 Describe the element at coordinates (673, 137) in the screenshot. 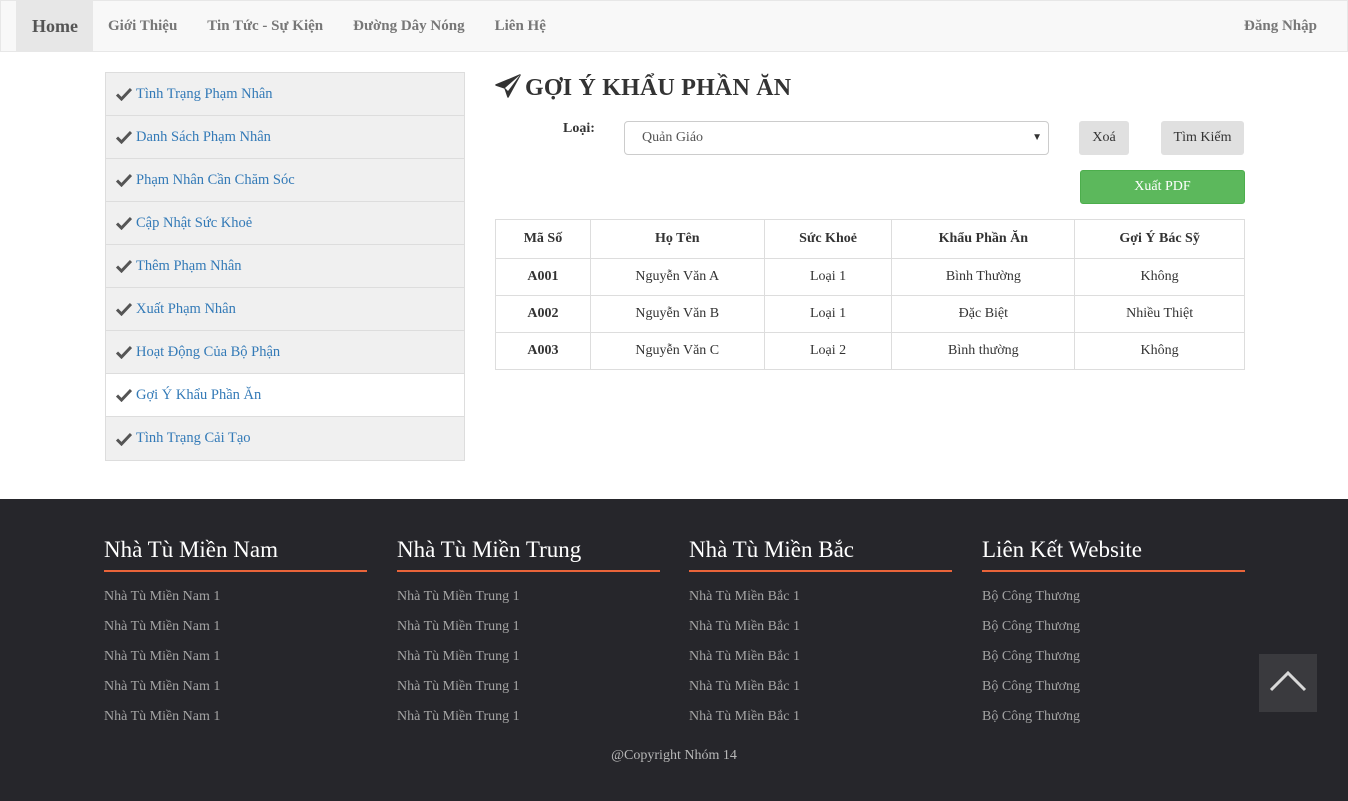

I see `type-select-value: Quản Giáo` at that location.